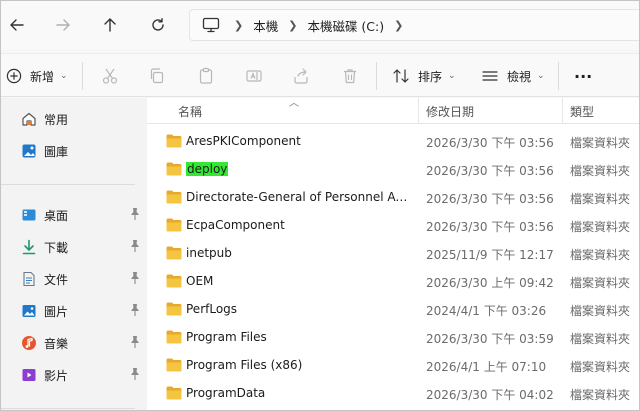 This screenshot has width=640, height=411. What do you see at coordinates (157, 76) in the screenshot?
I see `copy-button` at bounding box center [157, 76].